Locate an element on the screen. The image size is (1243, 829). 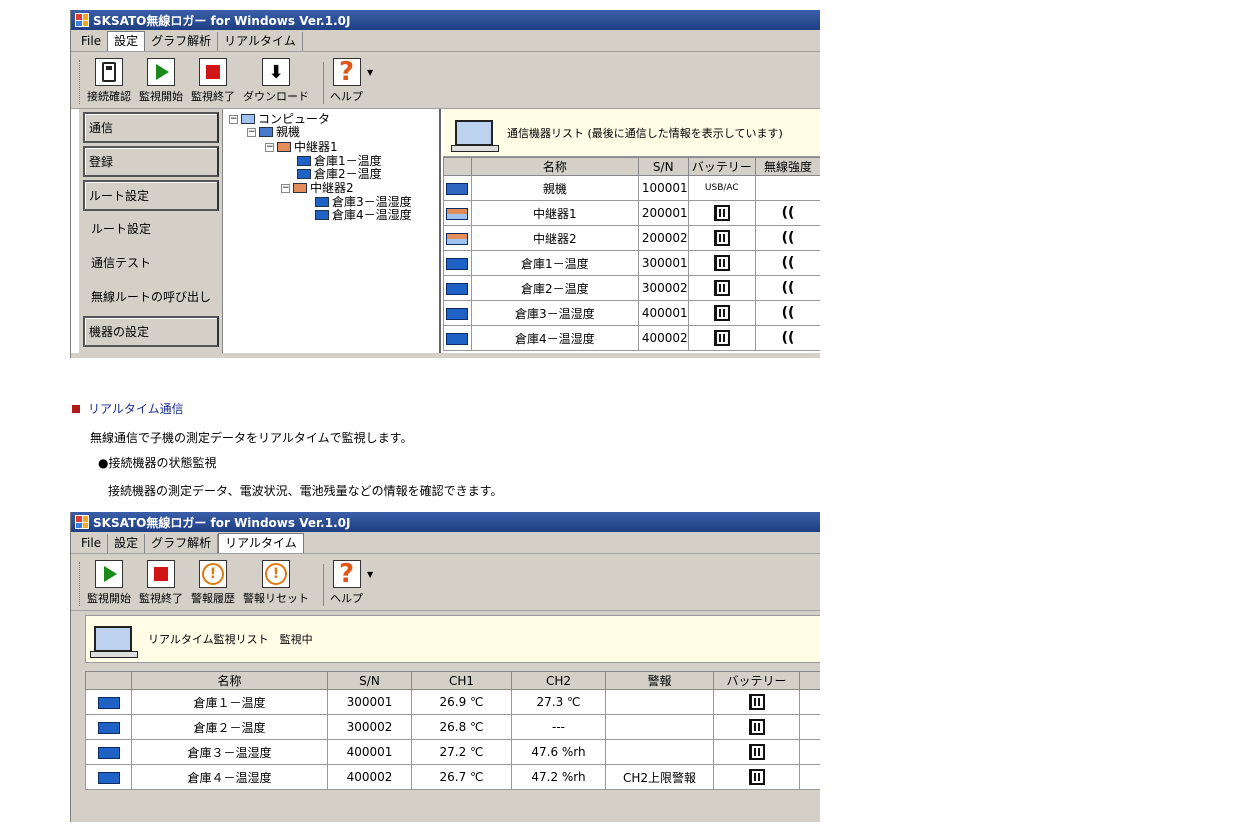
download-icon: ⬇ is located at coordinates (276, 72).